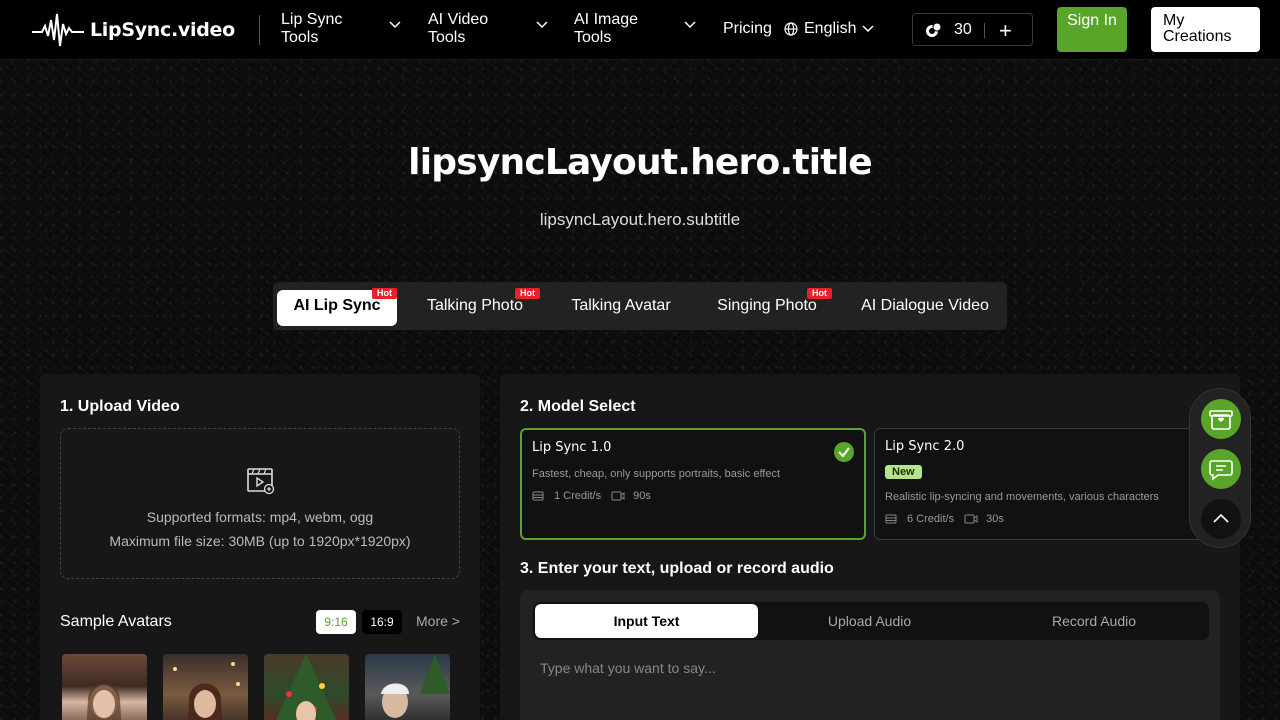 This screenshot has width=1280, height=720. Describe the element at coordinates (475, 305) in the screenshot. I see `tab-label: Talking Photo` at that location.